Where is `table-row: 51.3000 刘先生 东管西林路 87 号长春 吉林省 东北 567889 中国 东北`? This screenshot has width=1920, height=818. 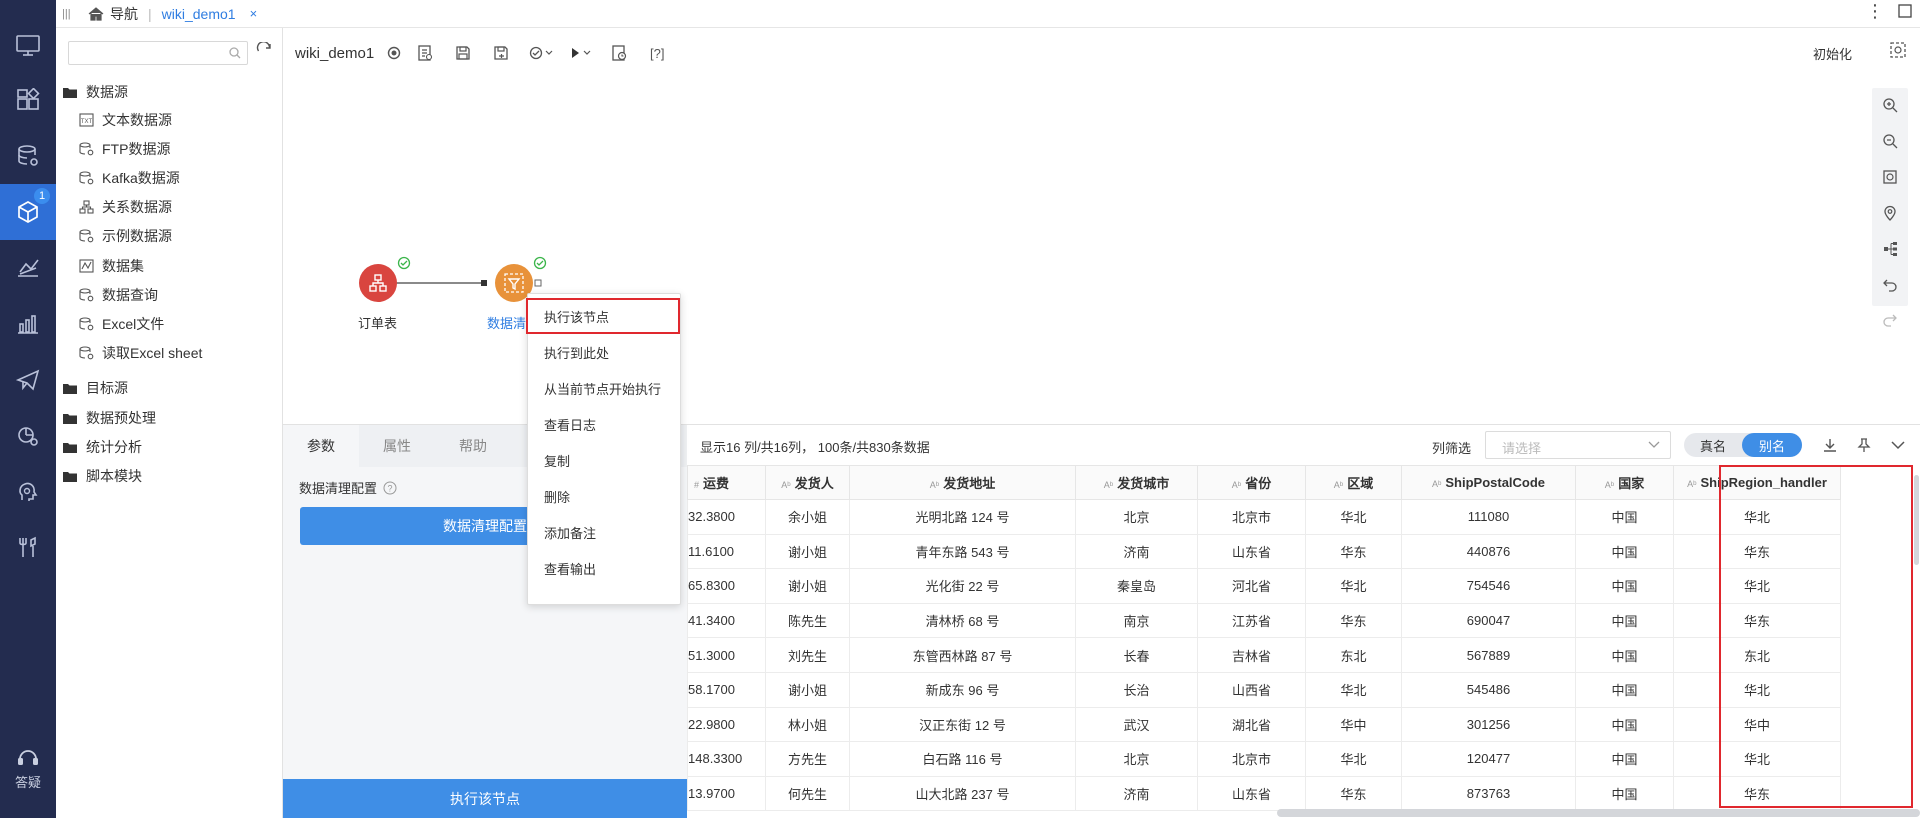 table-row: 51.3000 刘先生 东管西林路 87 号长春 吉林省 东北 567889 中国 东北 is located at coordinates (1264, 655).